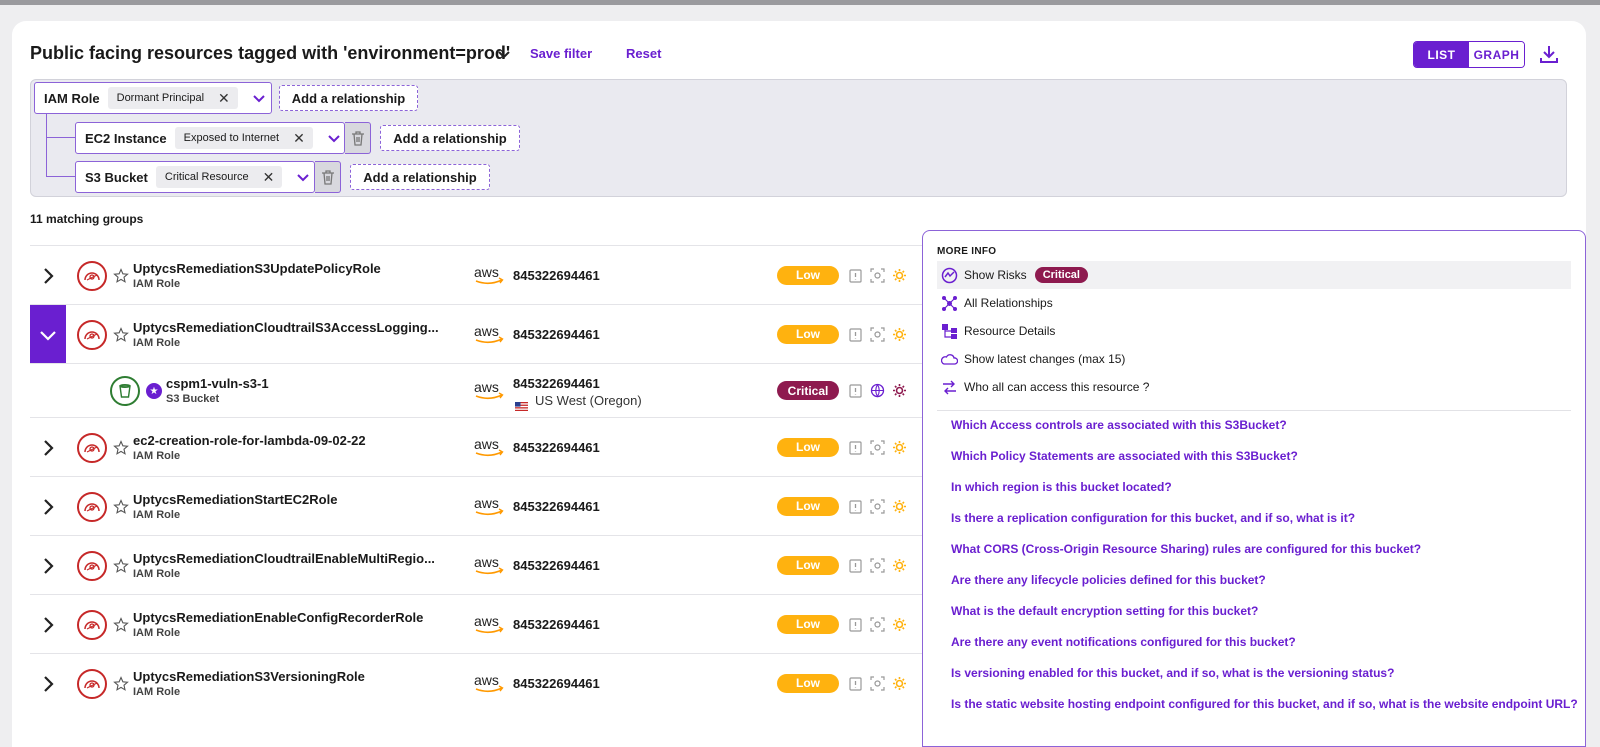  Describe the element at coordinates (157, 342) in the screenshot. I see `resource-type: IAM Role` at that location.